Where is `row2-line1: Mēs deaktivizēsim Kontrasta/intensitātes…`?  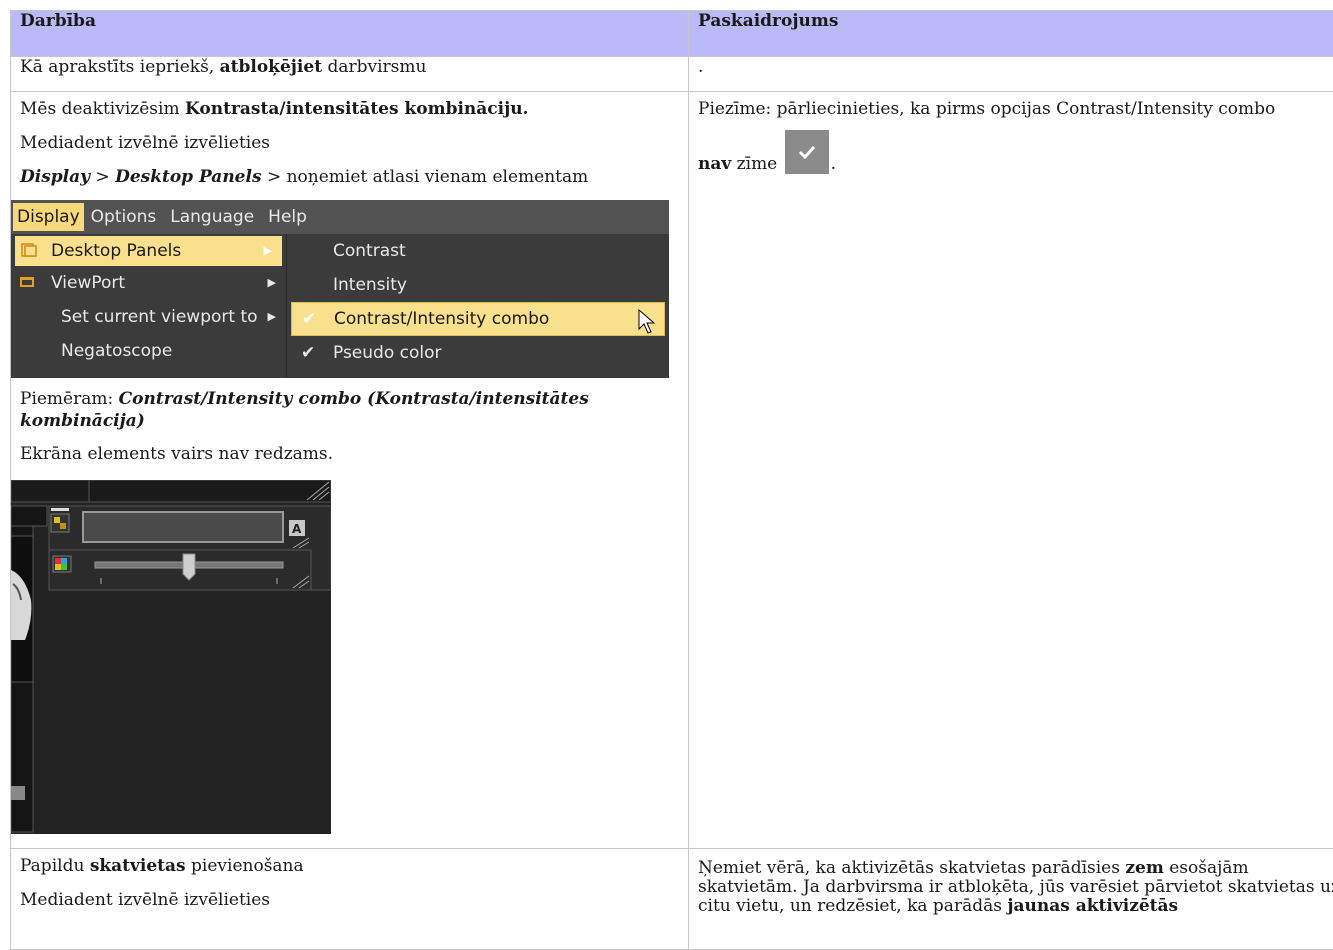 row2-line1: Mēs deaktivizēsim Kontrasta/intensitātes… is located at coordinates (349, 109).